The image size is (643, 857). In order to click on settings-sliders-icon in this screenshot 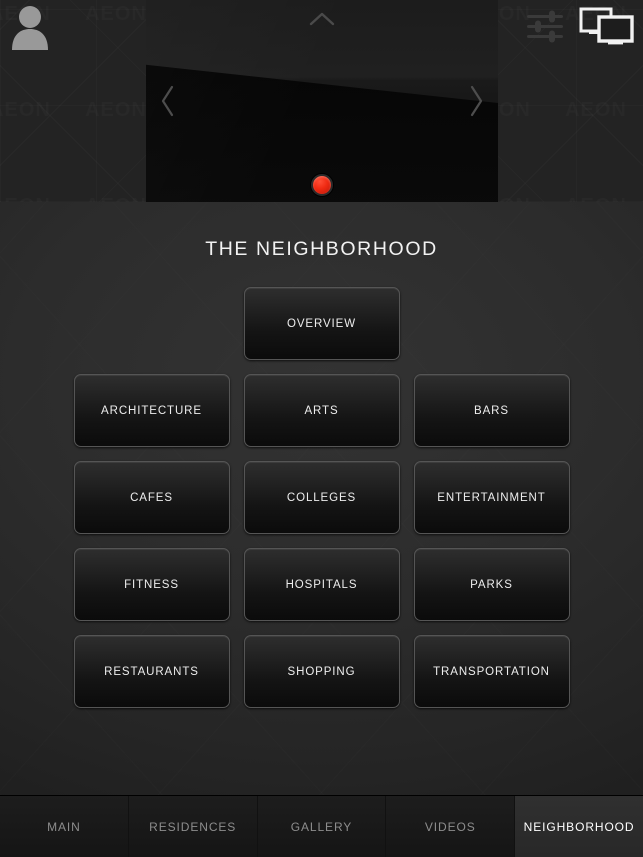, I will do `click(545, 26)`.